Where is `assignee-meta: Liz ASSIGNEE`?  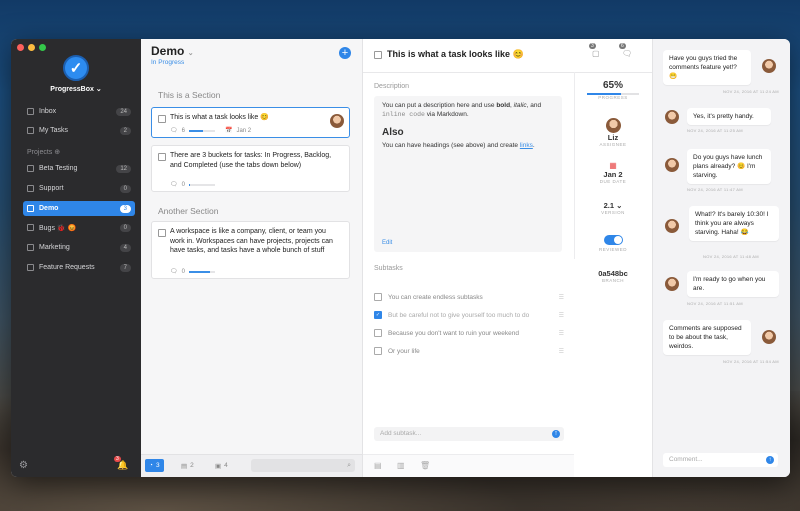
assignee-meta: Liz ASSIGNEE is located at coordinates (613, 132).